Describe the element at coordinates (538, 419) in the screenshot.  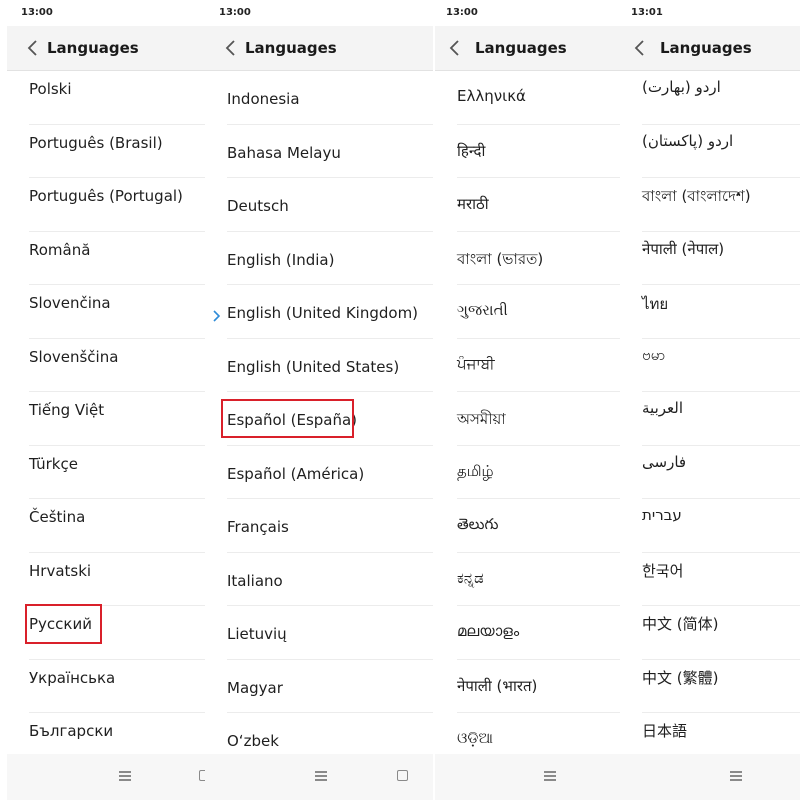
I see `language-item: অসমীয়া` at that location.